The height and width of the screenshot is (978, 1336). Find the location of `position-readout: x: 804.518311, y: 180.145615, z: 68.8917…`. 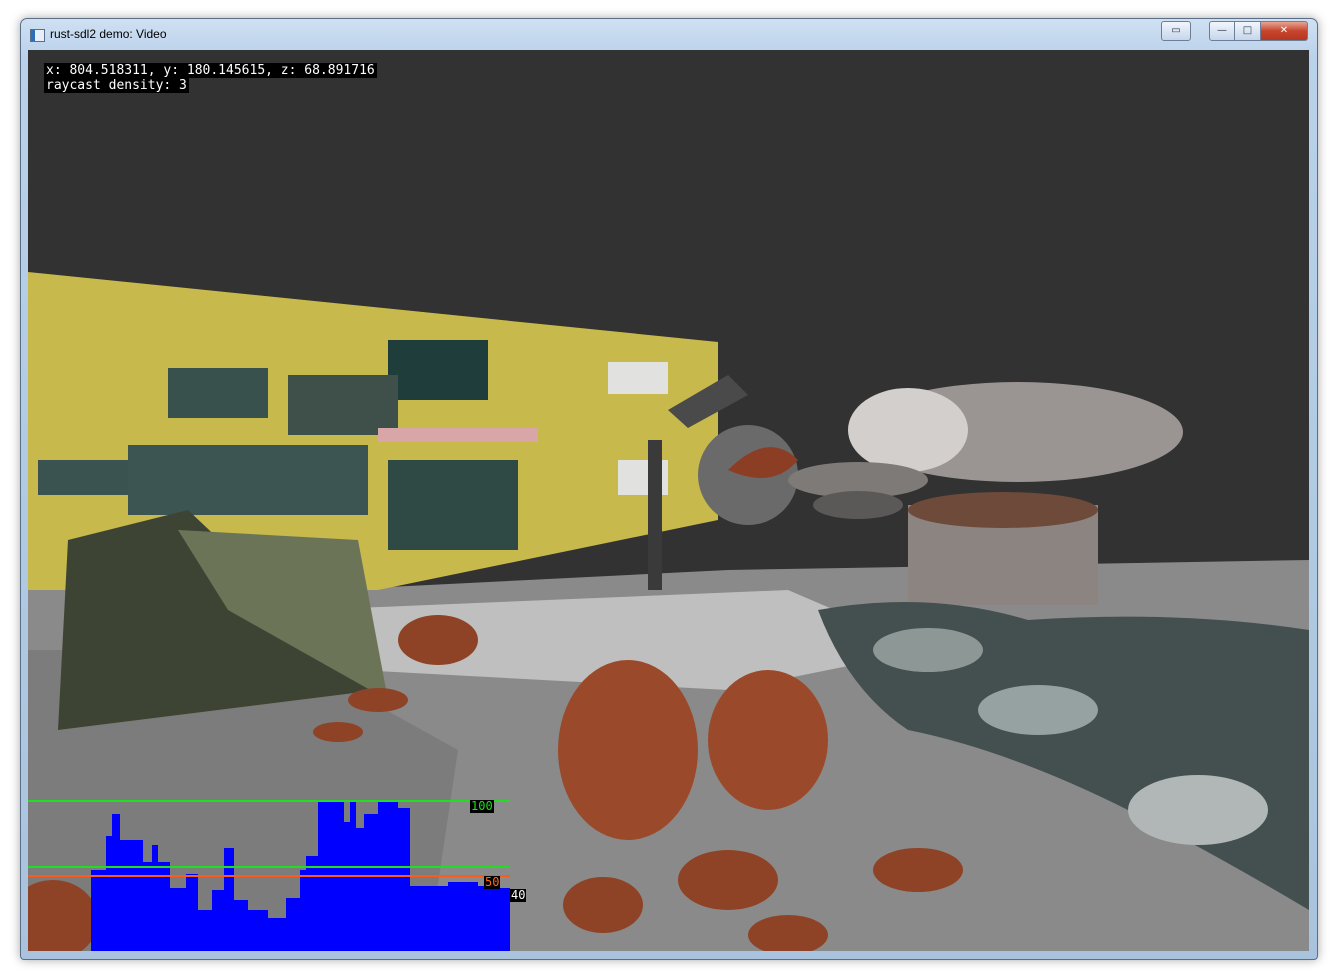

position-readout: x: 804.518311, y: 180.145615, z: 68.8917… is located at coordinates (210, 70).